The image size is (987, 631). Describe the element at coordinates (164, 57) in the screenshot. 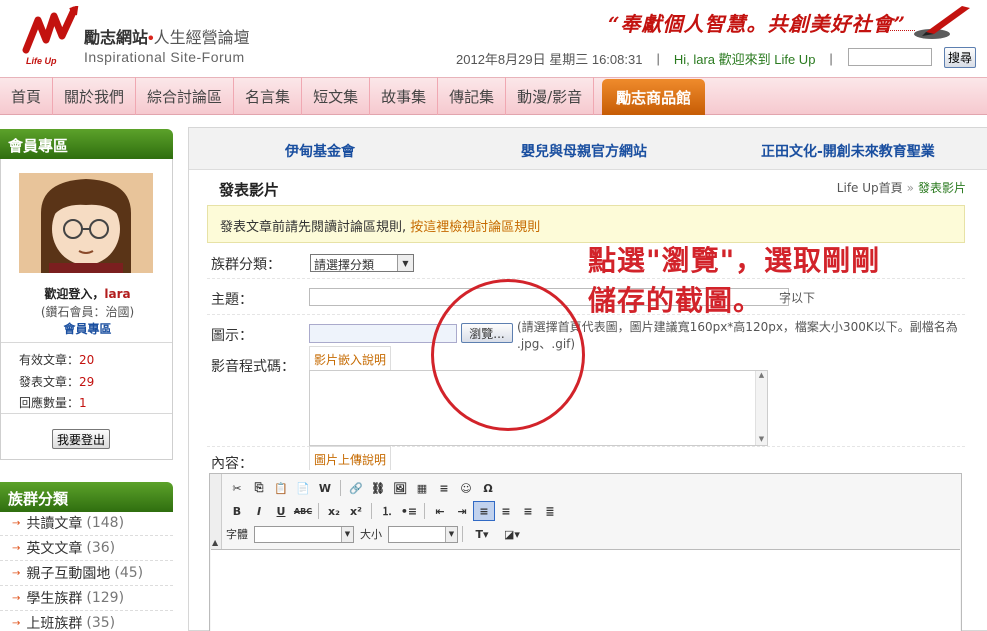

I see `site-subtitle: Inspirational Site-Forum` at that location.